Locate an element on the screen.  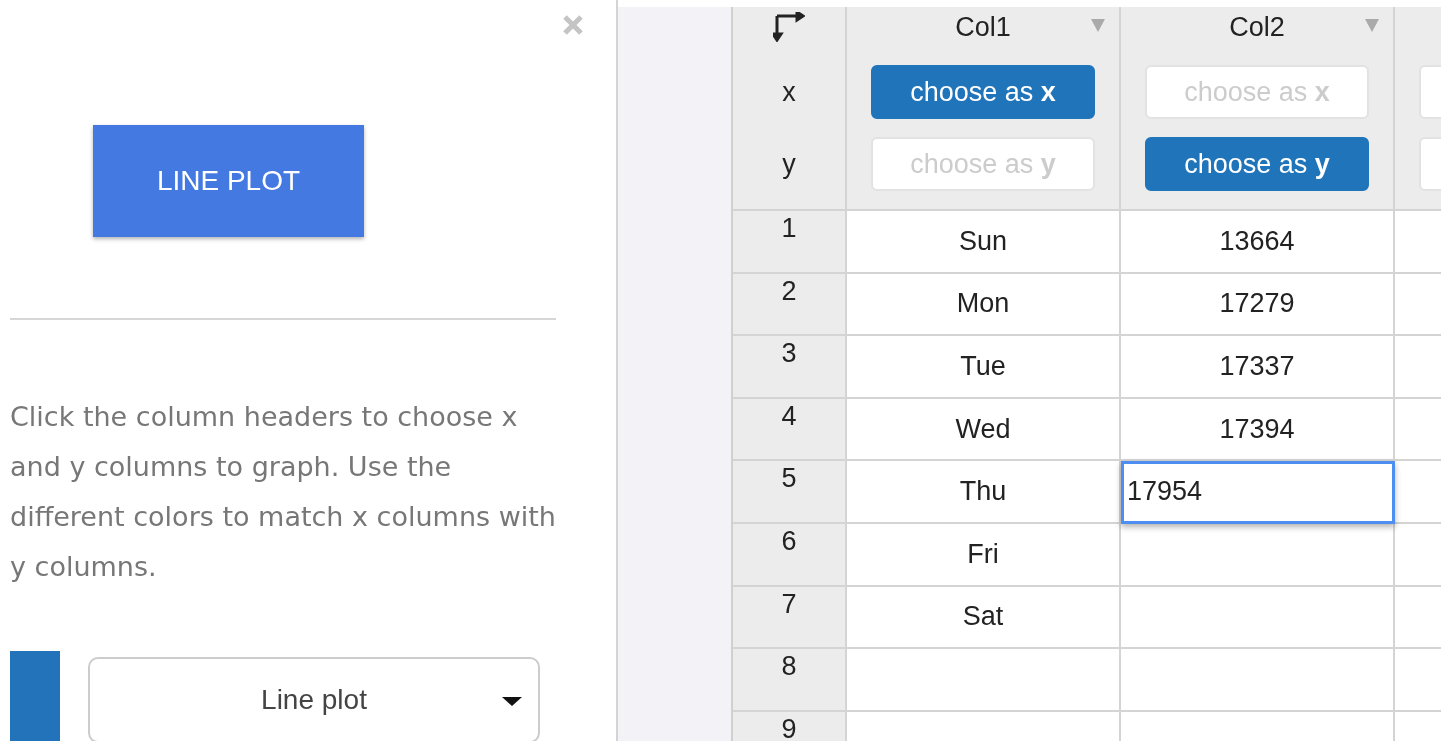
chart-type-dropdown: Line plot is located at coordinates (314, 699).